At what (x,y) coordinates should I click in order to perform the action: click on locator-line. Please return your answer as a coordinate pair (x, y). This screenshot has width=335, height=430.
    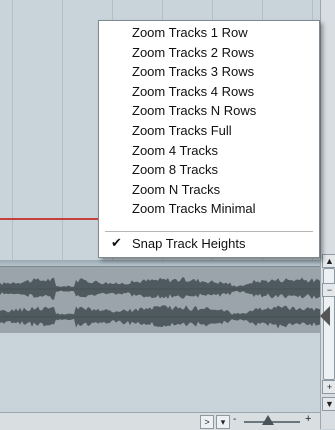
    Looking at the image, I should click on (50, 219).